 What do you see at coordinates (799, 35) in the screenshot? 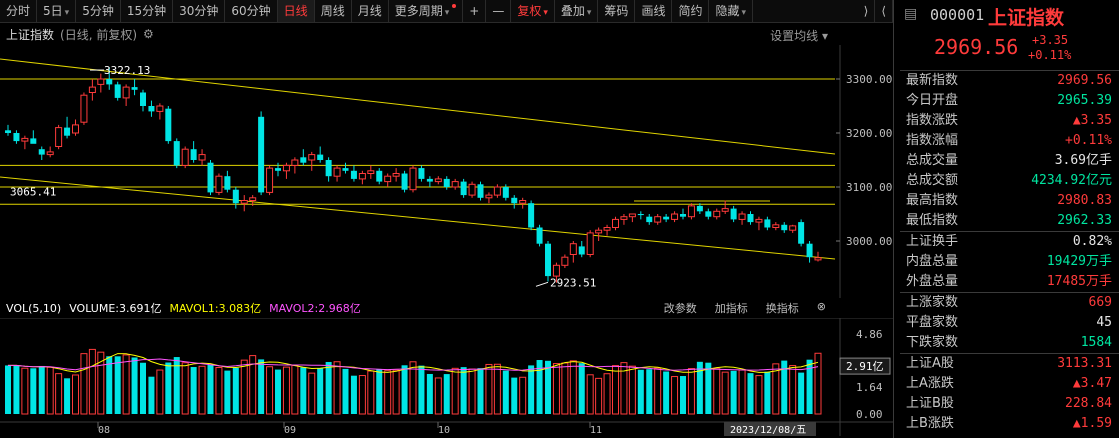
I see `ma-settings-button: 设置均线 ▾` at bounding box center [799, 35].